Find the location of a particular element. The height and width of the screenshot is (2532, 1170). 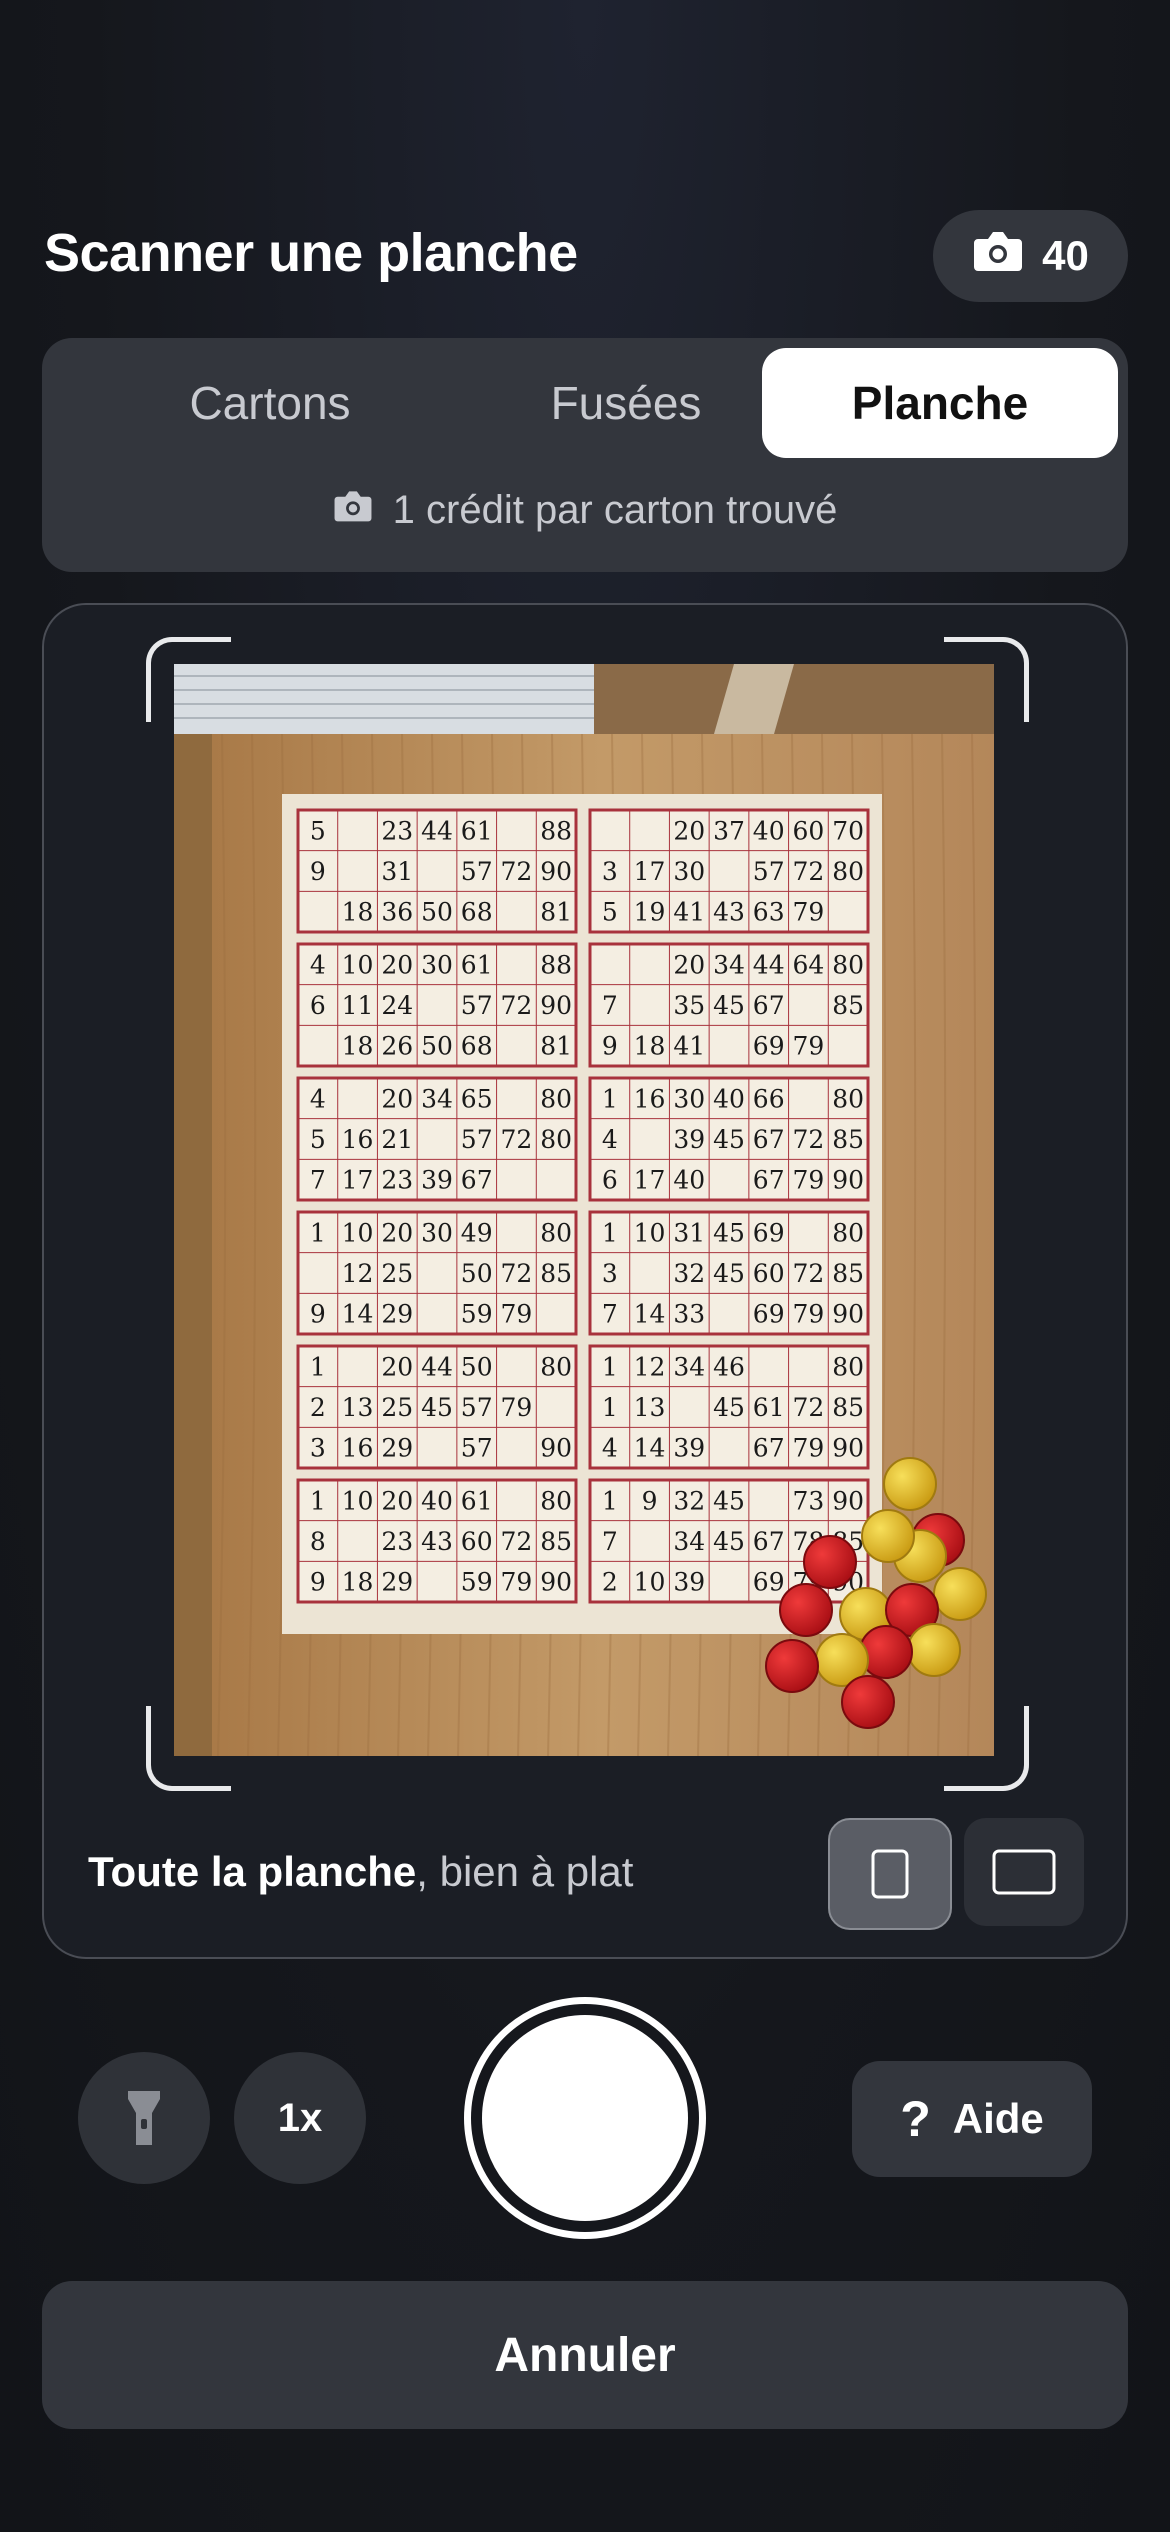

bingo-number: 37 is located at coordinates (729, 830).